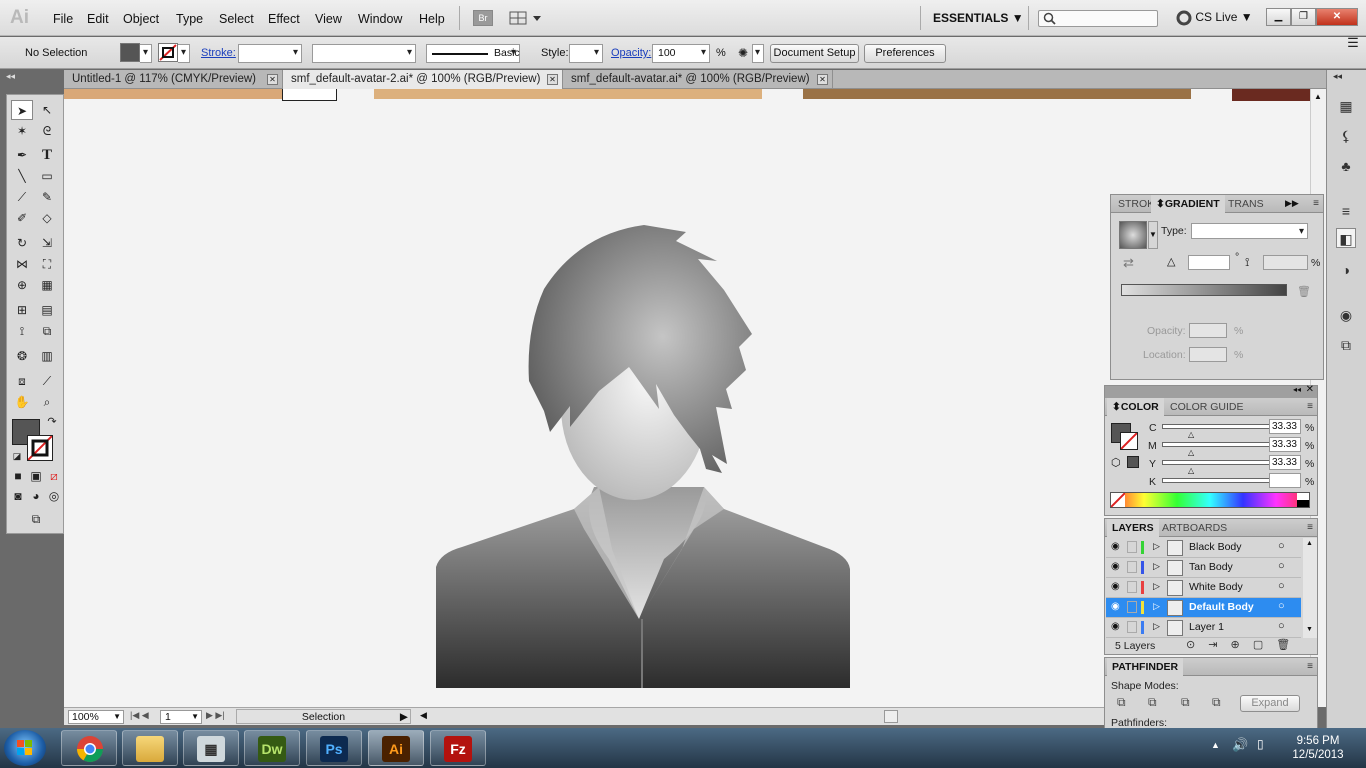 The width and height of the screenshot is (1366, 768). What do you see at coordinates (63, 19) in the screenshot?
I see `menu-file: File` at bounding box center [63, 19].